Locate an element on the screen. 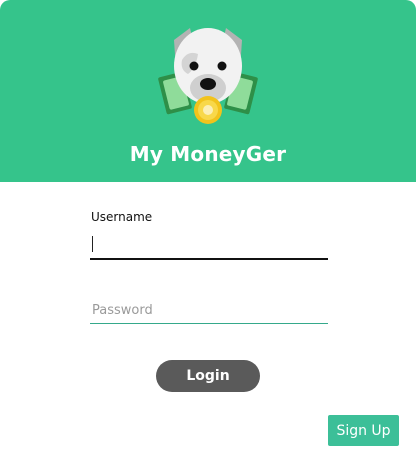  dog-money-icon is located at coordinates (208, 76).